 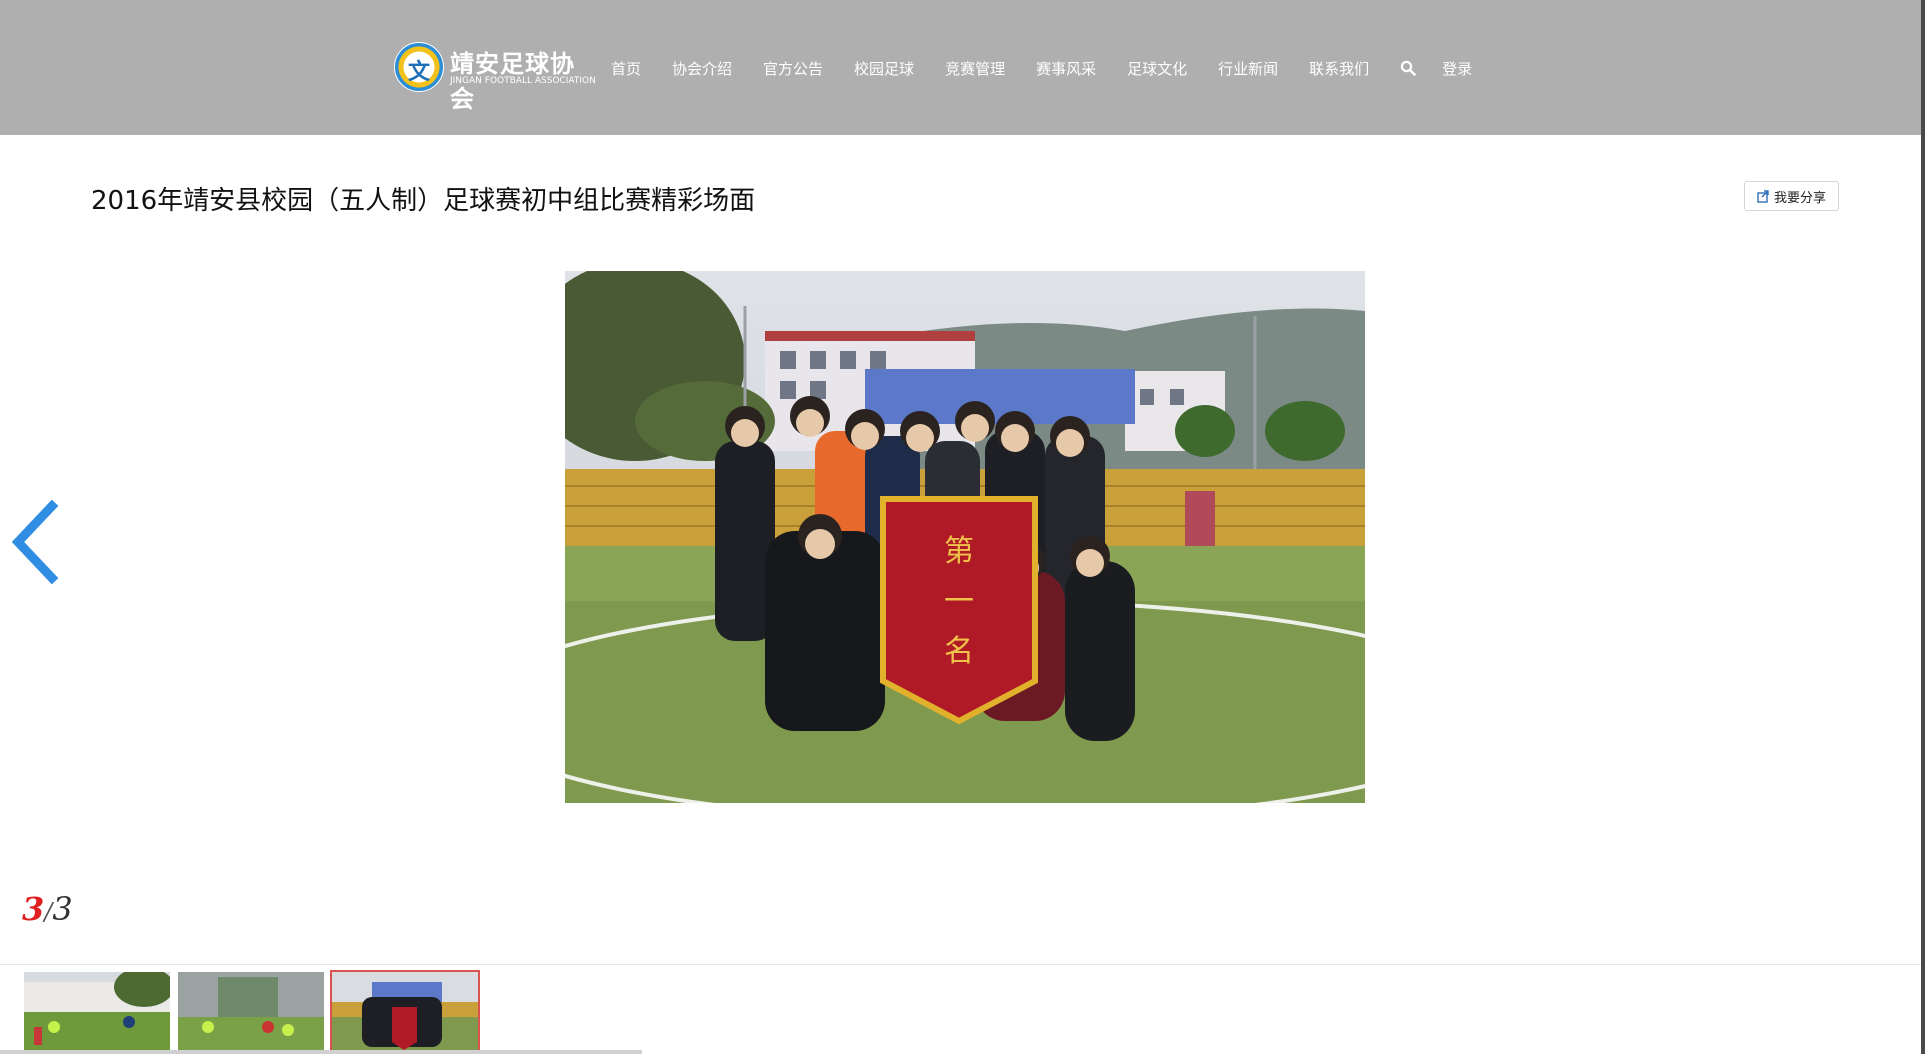 I want to click on login-link: 登录, so click(x=1457, y=68).